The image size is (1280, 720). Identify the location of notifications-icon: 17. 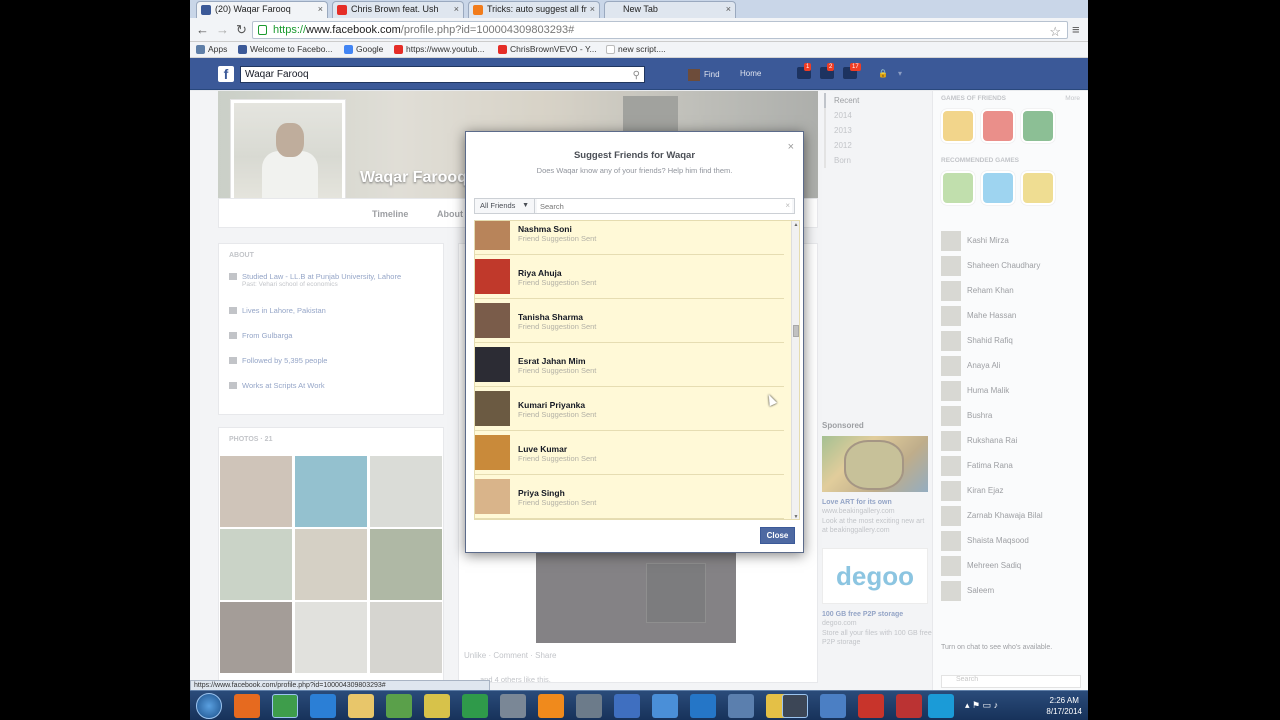
(852, 71).